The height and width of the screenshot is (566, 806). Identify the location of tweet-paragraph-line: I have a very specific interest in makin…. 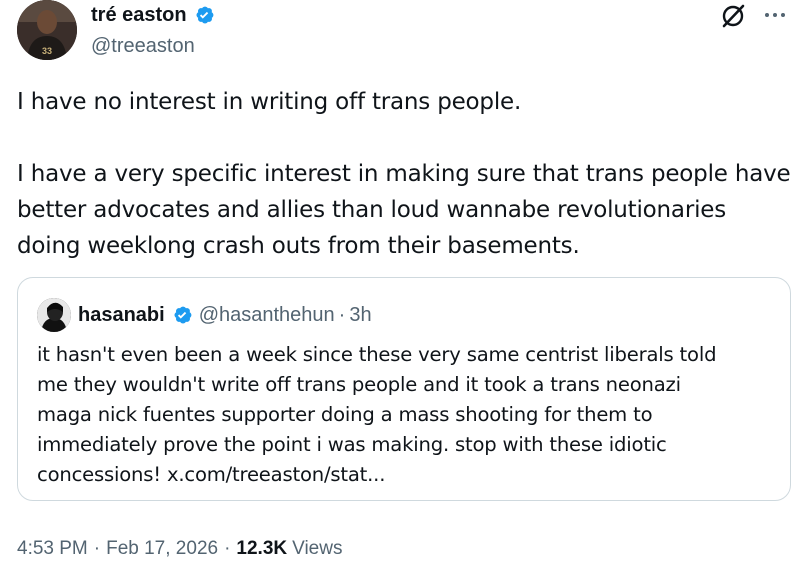
(404, 174).